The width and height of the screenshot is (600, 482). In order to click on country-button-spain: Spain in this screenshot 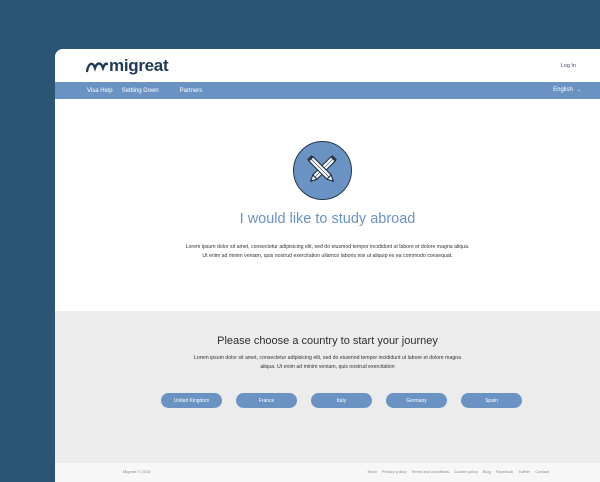, I will do `click(491, 400)`.